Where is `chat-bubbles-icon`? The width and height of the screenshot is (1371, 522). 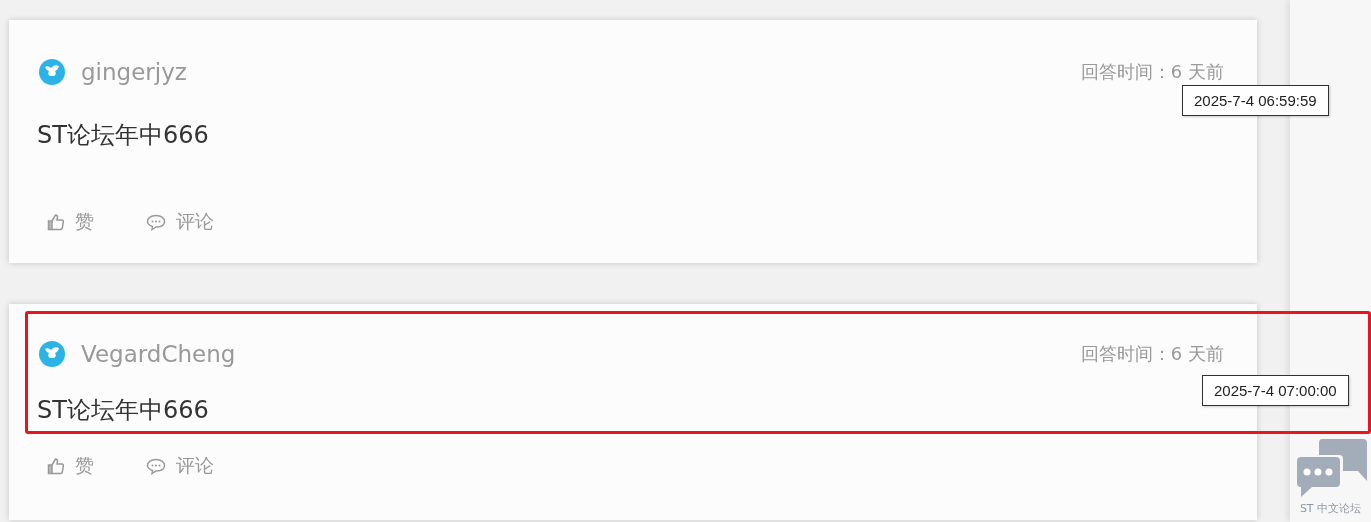 chat-bubbles-icon is located at coordinates (1330, 468).